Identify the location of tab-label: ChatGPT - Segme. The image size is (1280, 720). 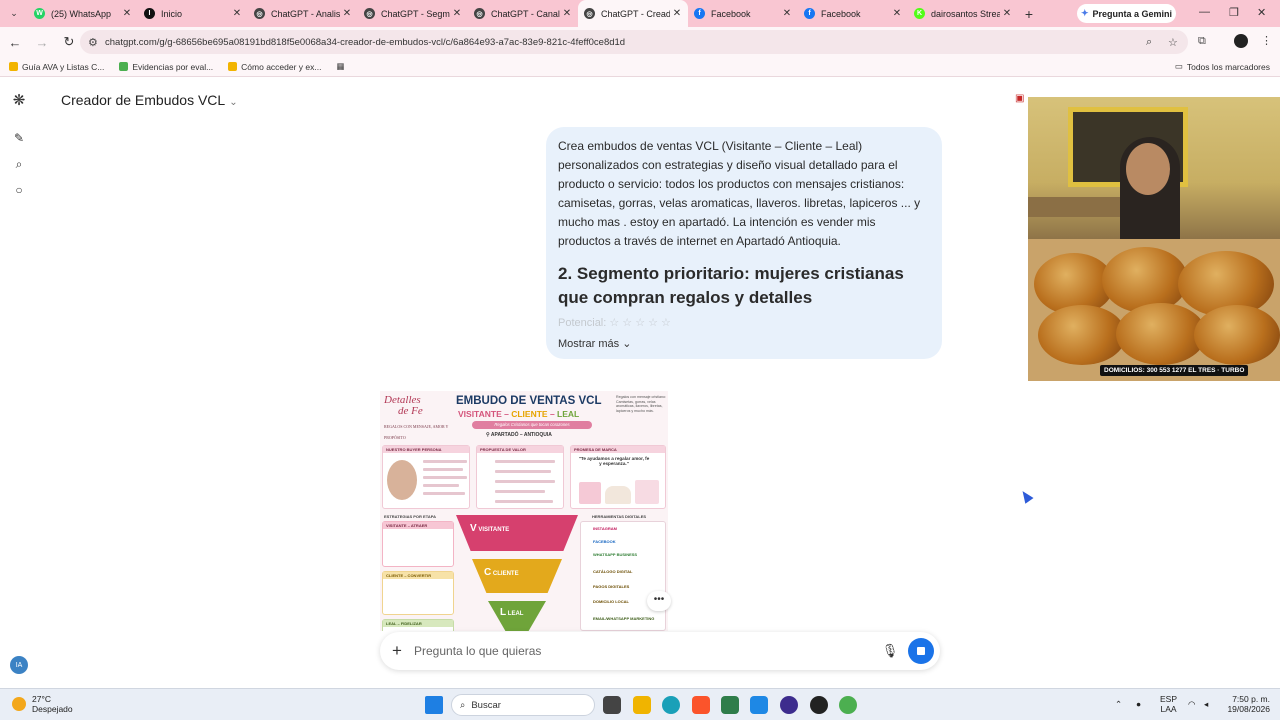
(415, 13).